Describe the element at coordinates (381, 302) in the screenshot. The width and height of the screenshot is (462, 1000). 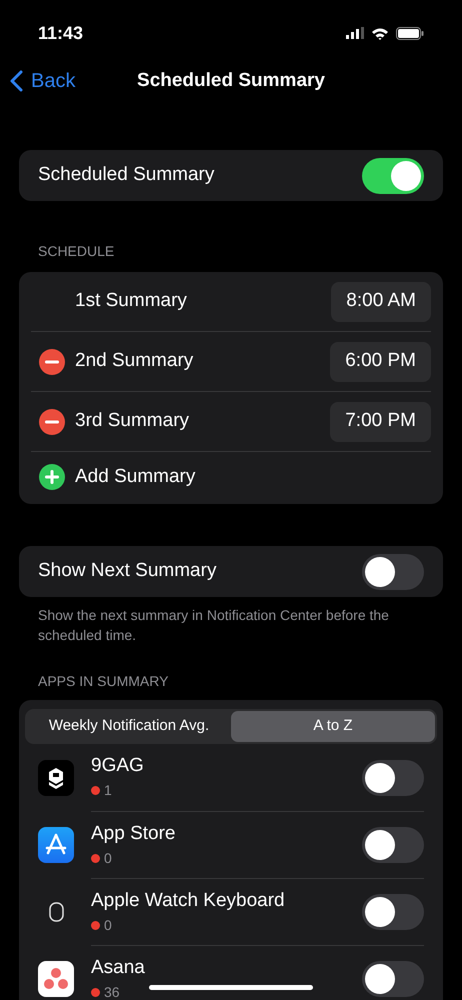
I see `time-button: 8:00 AM` at that location.